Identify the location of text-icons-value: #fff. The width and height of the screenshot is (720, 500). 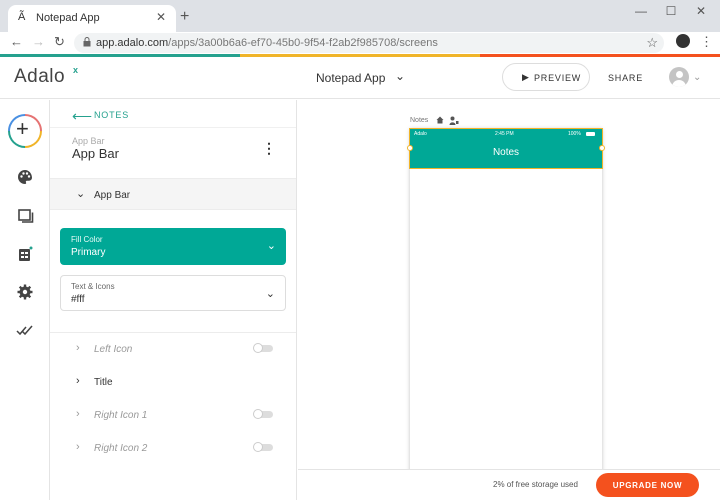
(78, 299).